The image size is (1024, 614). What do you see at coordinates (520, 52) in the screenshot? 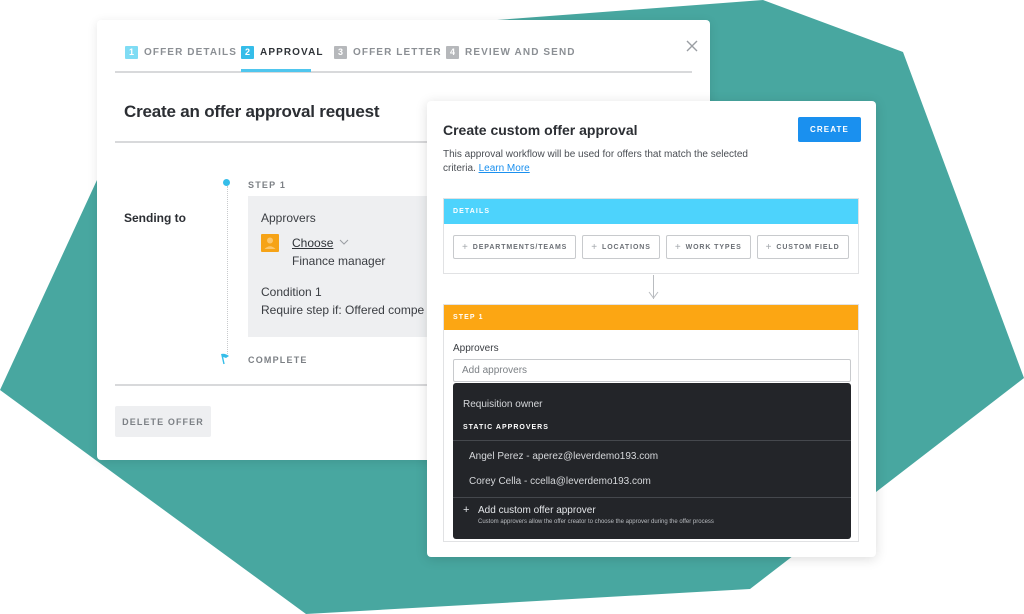
I see `tab-label: REVIEW AND SEND` at bounding box center [520, 52].